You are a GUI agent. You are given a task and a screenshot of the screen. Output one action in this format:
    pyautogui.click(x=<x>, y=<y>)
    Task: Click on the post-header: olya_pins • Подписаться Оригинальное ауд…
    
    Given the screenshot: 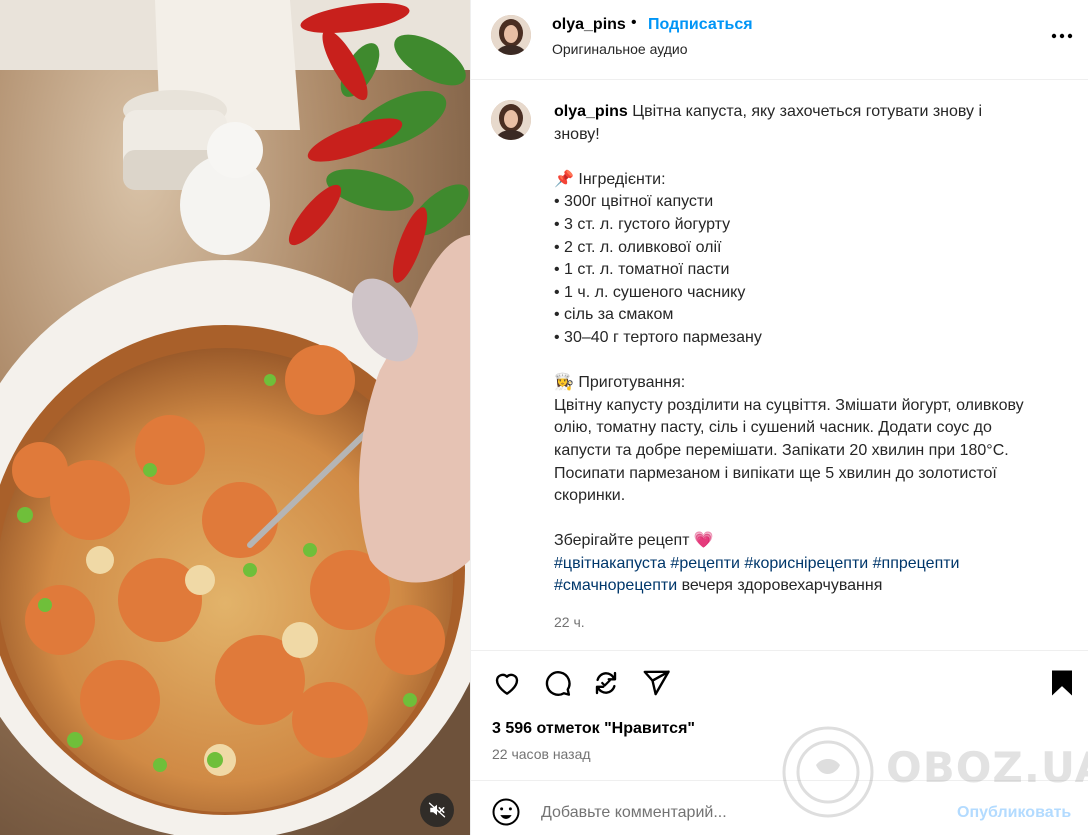 What is the action you would take?
    pyautogui.click(x=779, y=40)
    